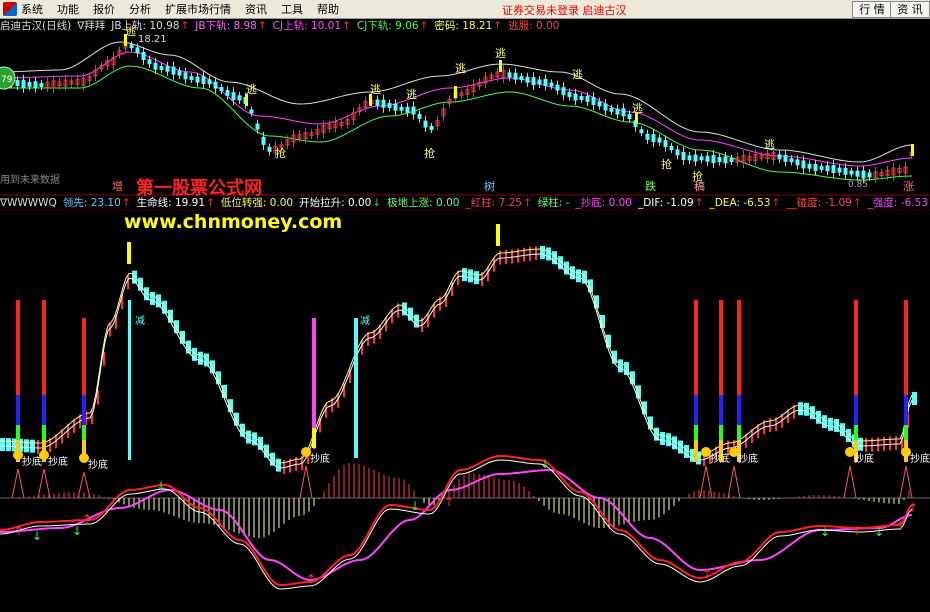 The image size is (930, 612). Describe the element at coordinates (365, 321) in the screenshot. I see `indicator-tag-label: 减` at that location.